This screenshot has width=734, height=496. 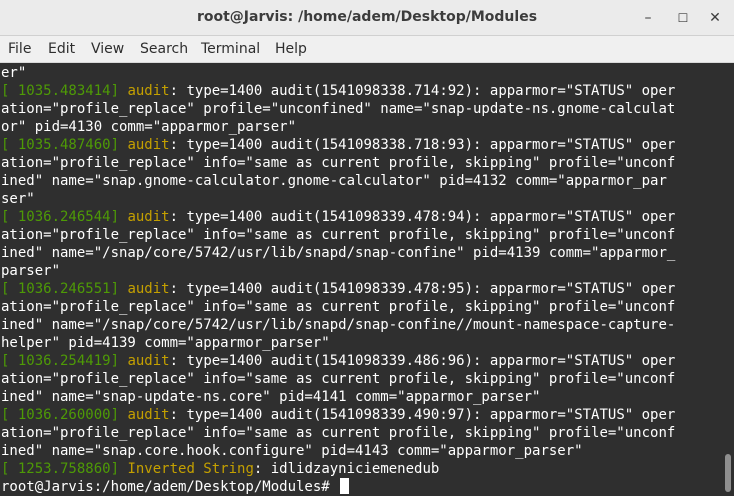 What do you see at coordinates (60, 217) in the screenshot?
I see `timestamp: [ 1036.246544]` at bounding box center [60, 217].